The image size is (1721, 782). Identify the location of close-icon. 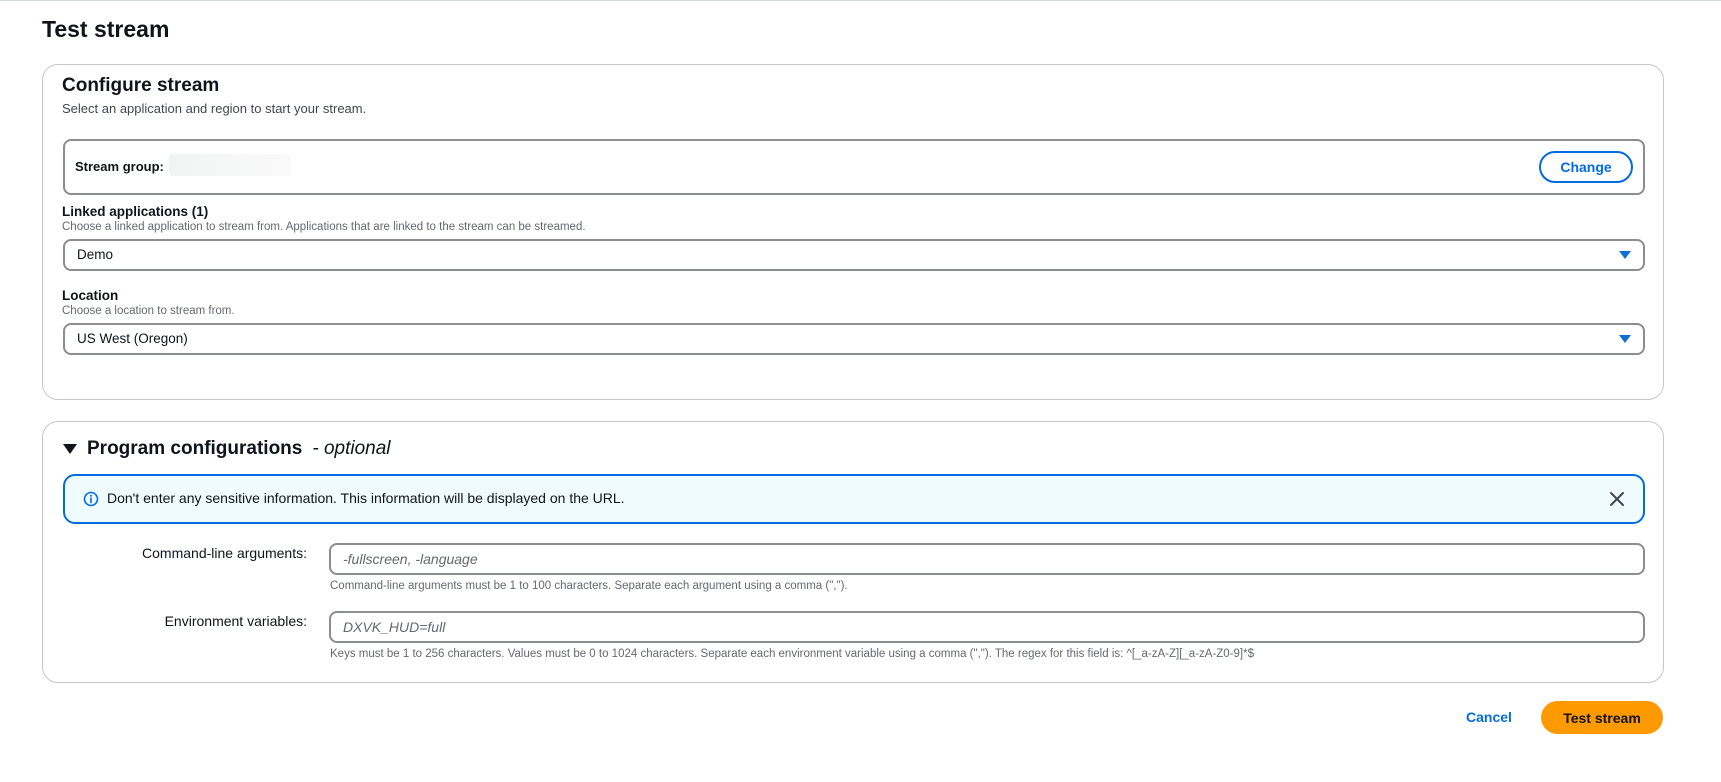
(1617, 499).